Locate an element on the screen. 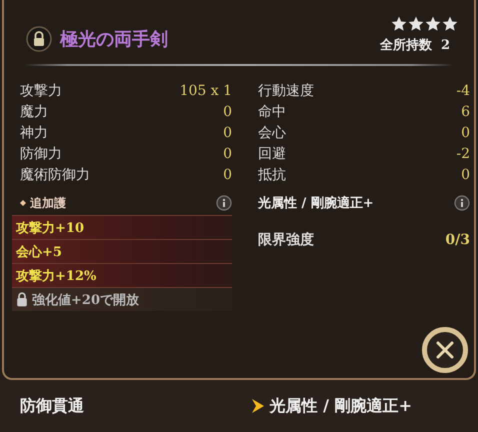  diamond-icon is located at coordinates (23, 203).